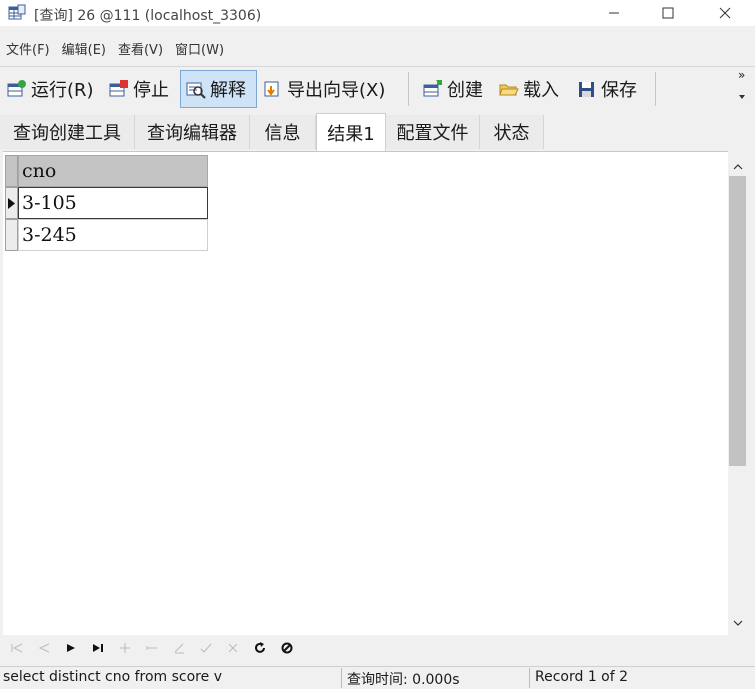 The image size is (755, 689). I want to click on column-header-cno: cno, so click(113, 171).